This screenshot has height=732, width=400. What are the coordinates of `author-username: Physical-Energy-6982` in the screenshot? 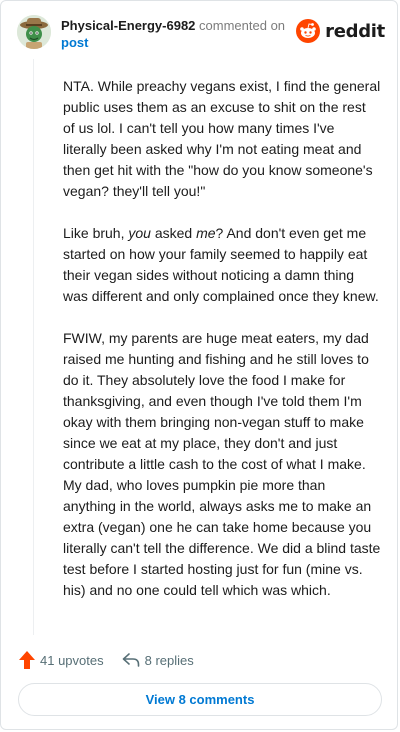 It's located at (128, 25).